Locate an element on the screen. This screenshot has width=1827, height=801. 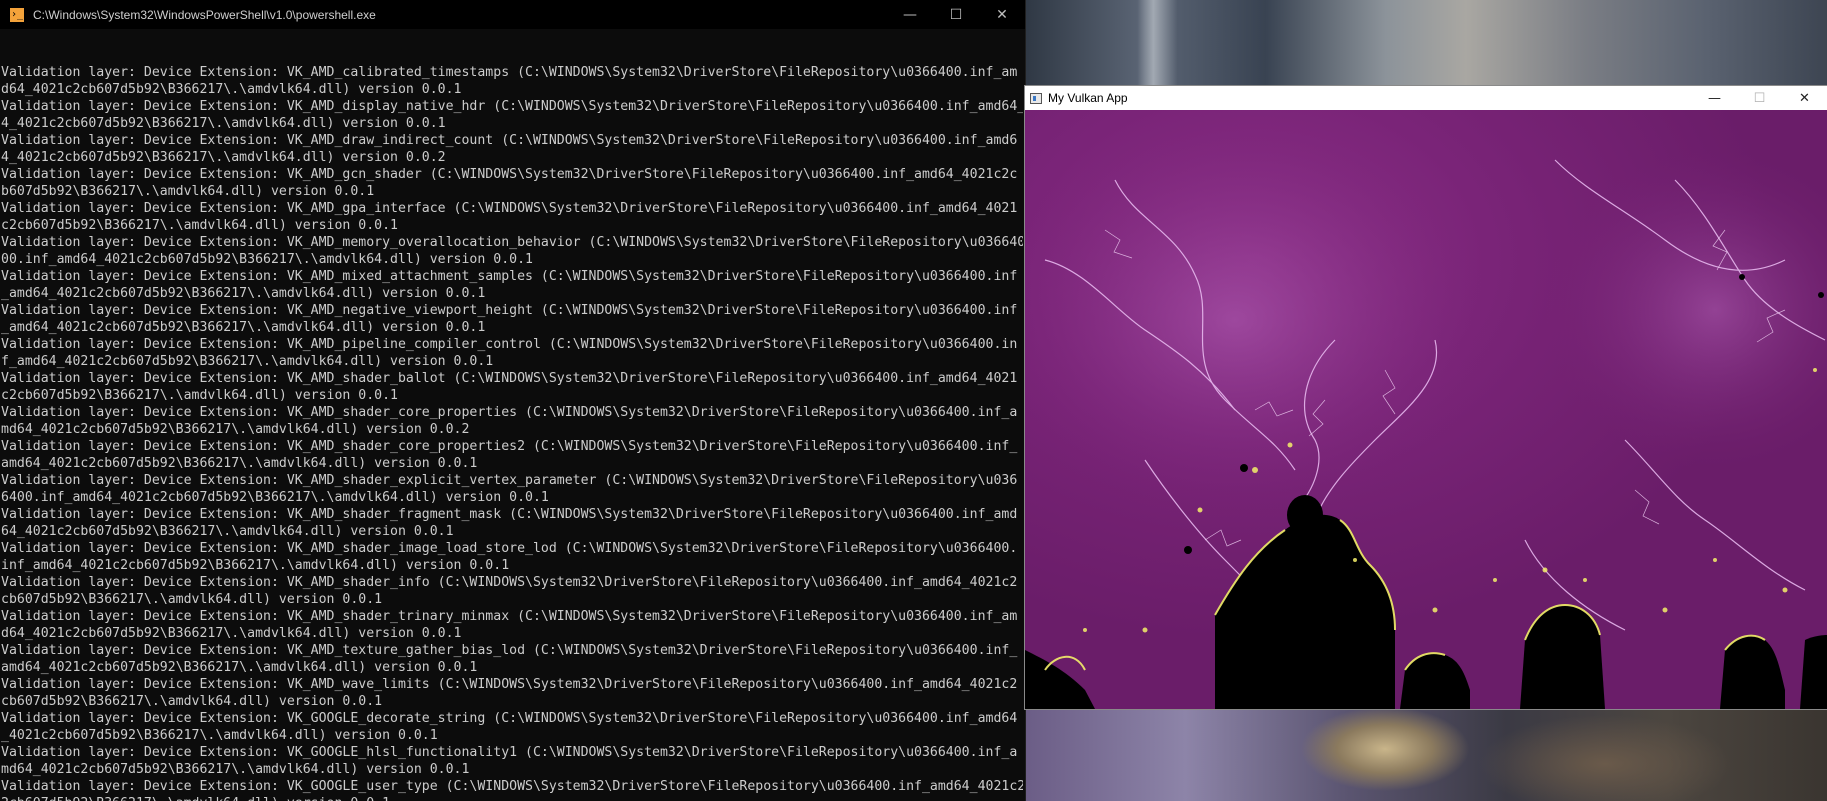
wallpaper-bottom-region is located at coordinates (1426, 755).